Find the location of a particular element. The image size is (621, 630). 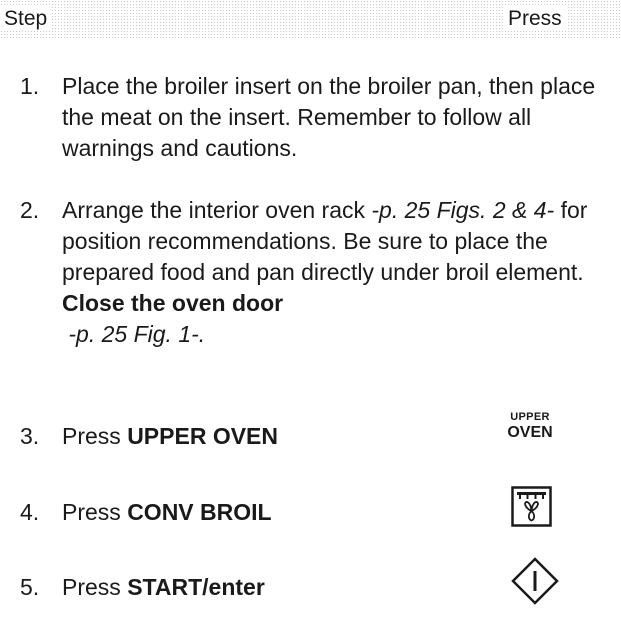

step-text-part: Arrange the interior oven rack is located at coordinates (217, 210).